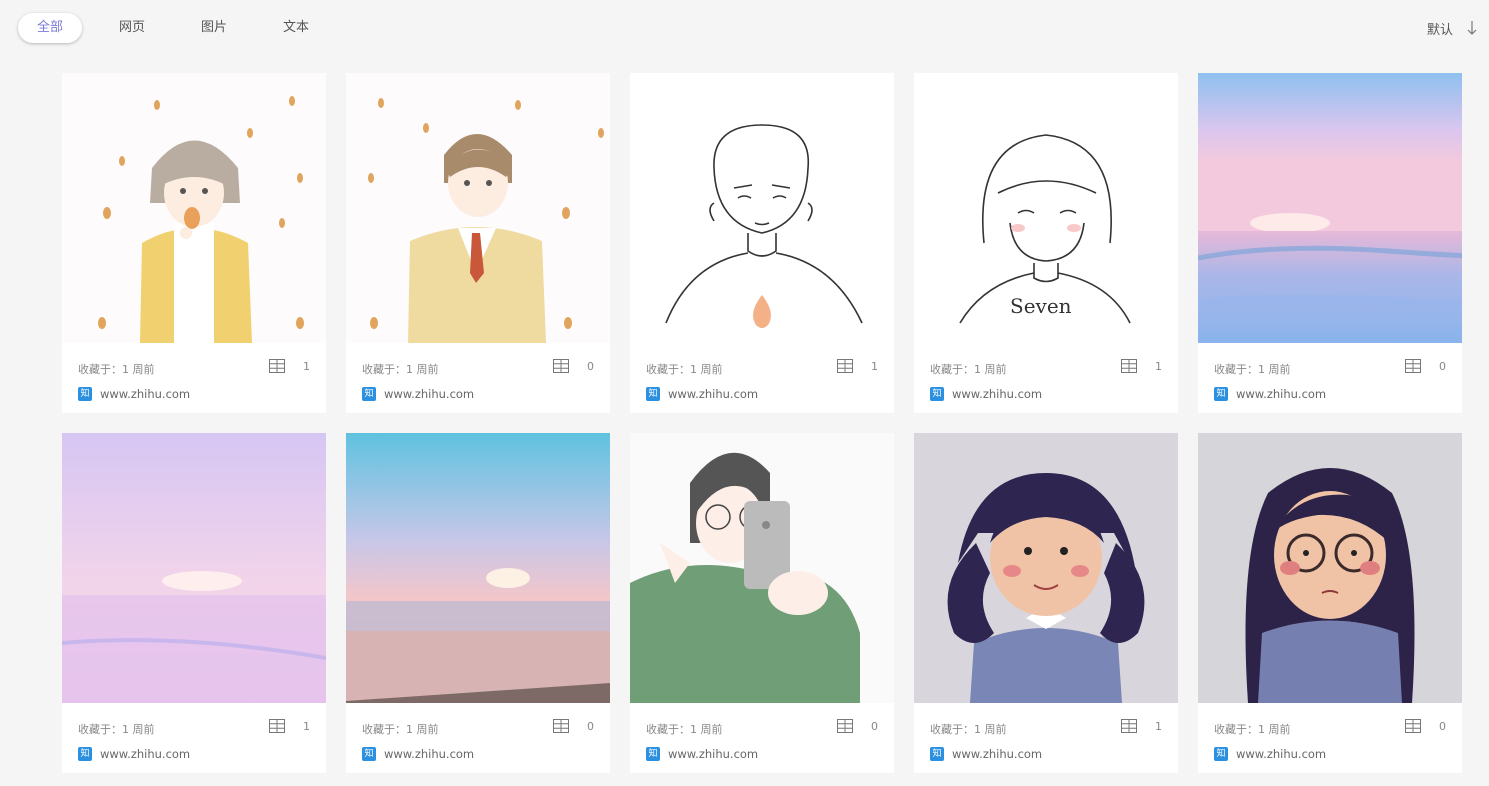  What do you see at coordinates (1041, 306) in the screenshot?
I see `svg-text: Seven` at bounding box center [1041, 306].